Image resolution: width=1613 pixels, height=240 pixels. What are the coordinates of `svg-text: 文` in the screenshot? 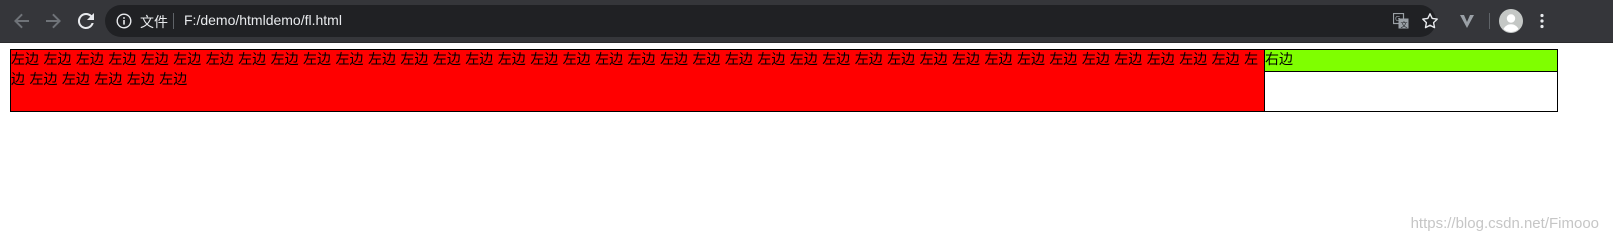 It's located at (1404, 24).